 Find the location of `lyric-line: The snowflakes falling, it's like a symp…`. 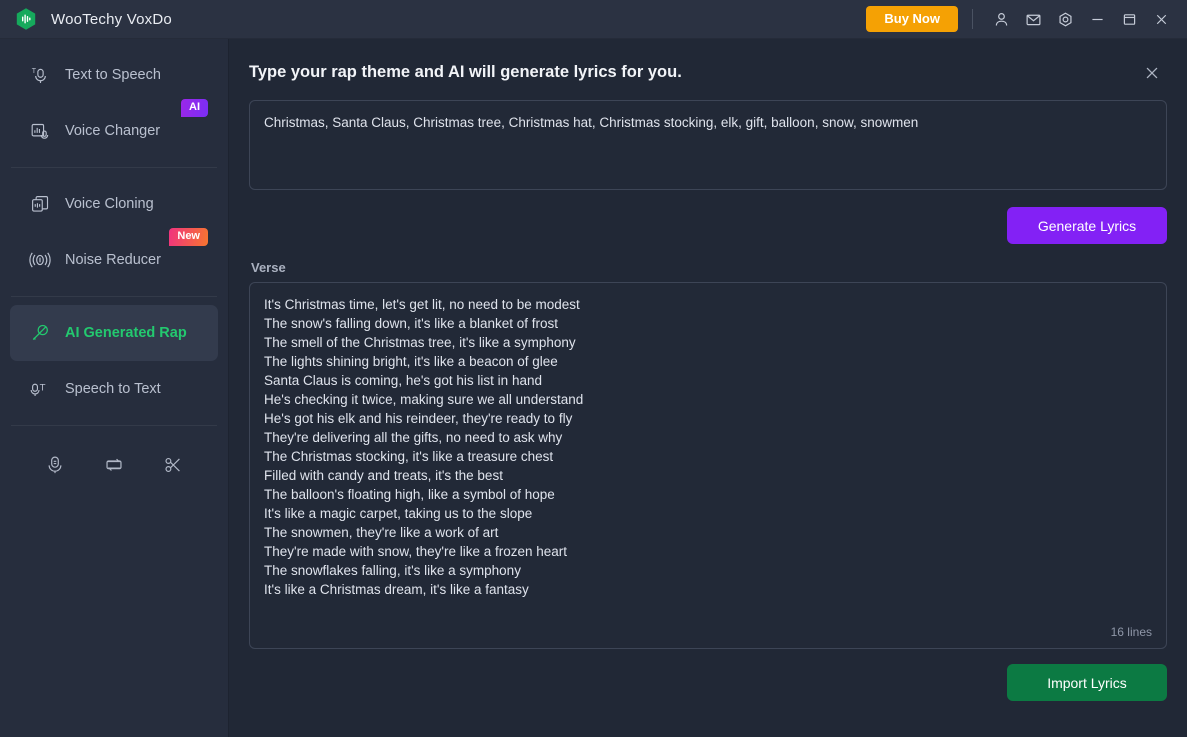

lyric-line: The snowflakes falling, it's like a symp… is located at coordinates (392, 570).